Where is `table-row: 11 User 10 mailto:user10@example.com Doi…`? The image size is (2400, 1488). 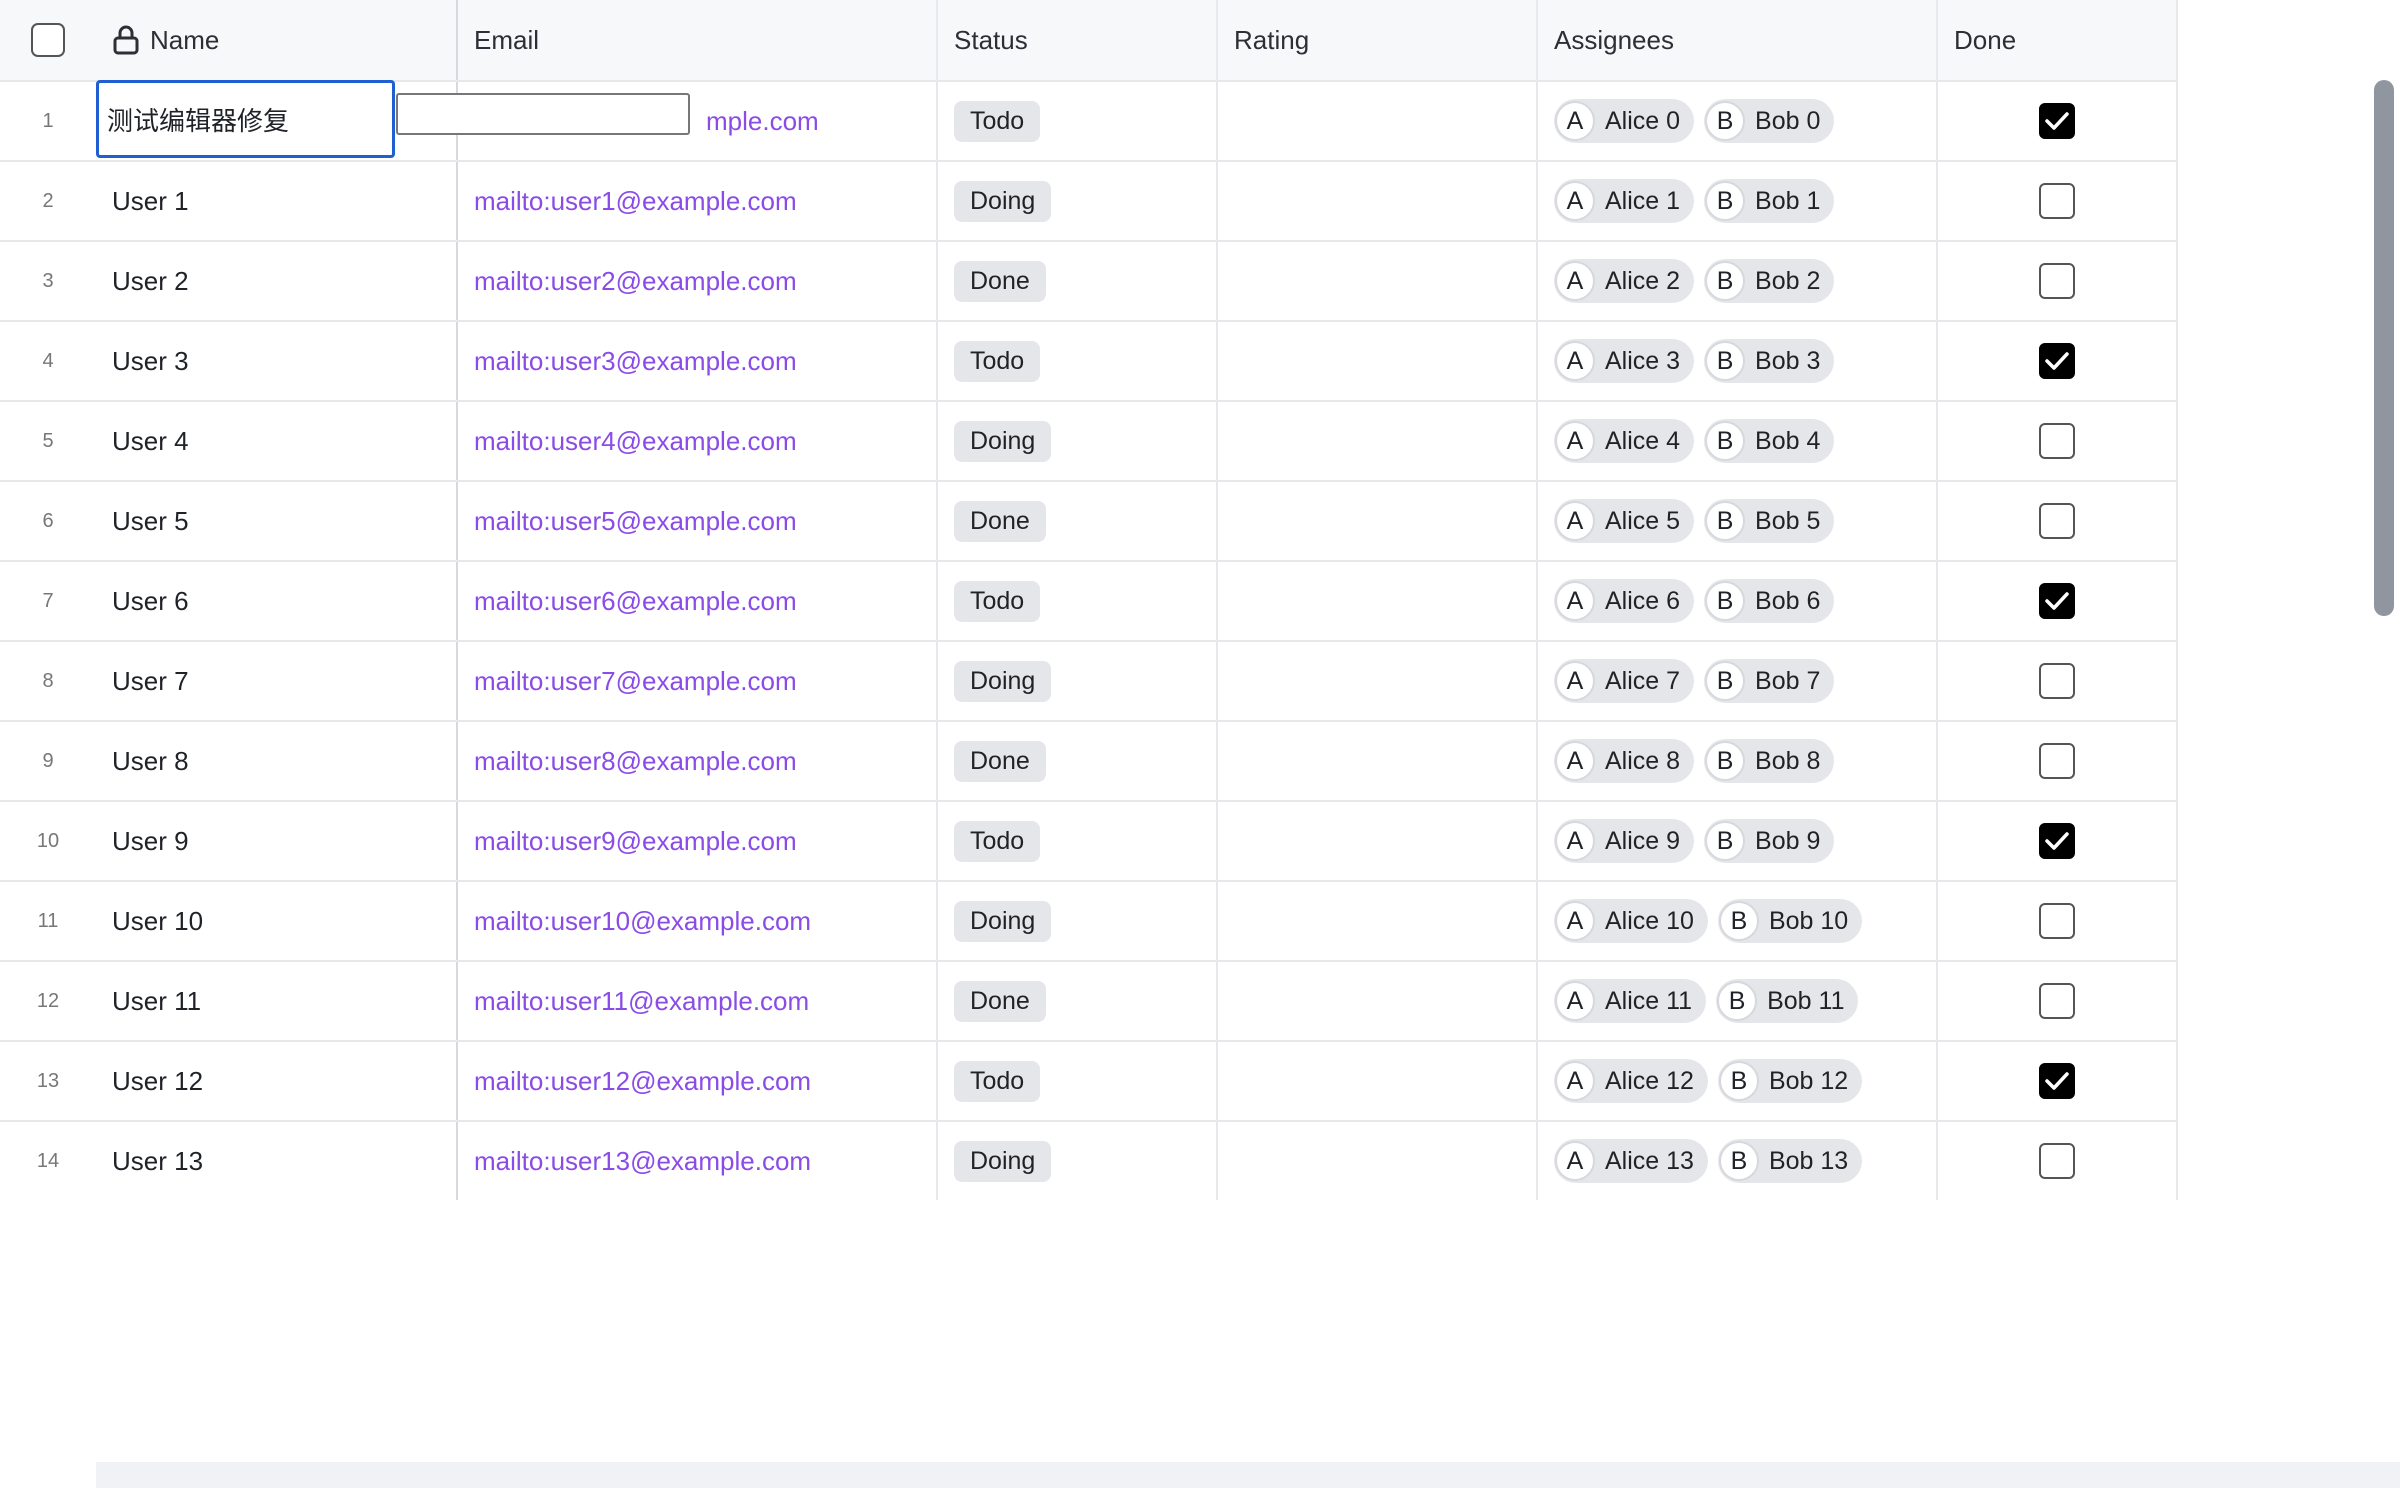
table-row: 11 User 10 mailto:user10@example.com Doi… is located at coordinates (1089, 922).